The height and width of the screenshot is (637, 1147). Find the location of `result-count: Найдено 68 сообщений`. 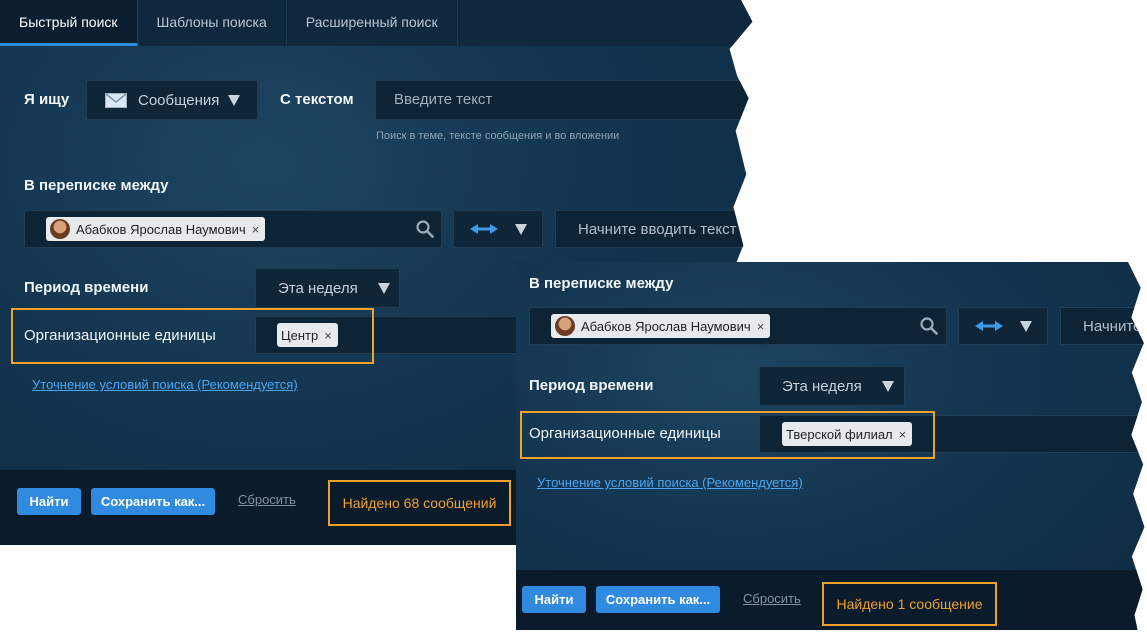

result-count: Найдено 68 сообщений is located at coordinates (419, 503).